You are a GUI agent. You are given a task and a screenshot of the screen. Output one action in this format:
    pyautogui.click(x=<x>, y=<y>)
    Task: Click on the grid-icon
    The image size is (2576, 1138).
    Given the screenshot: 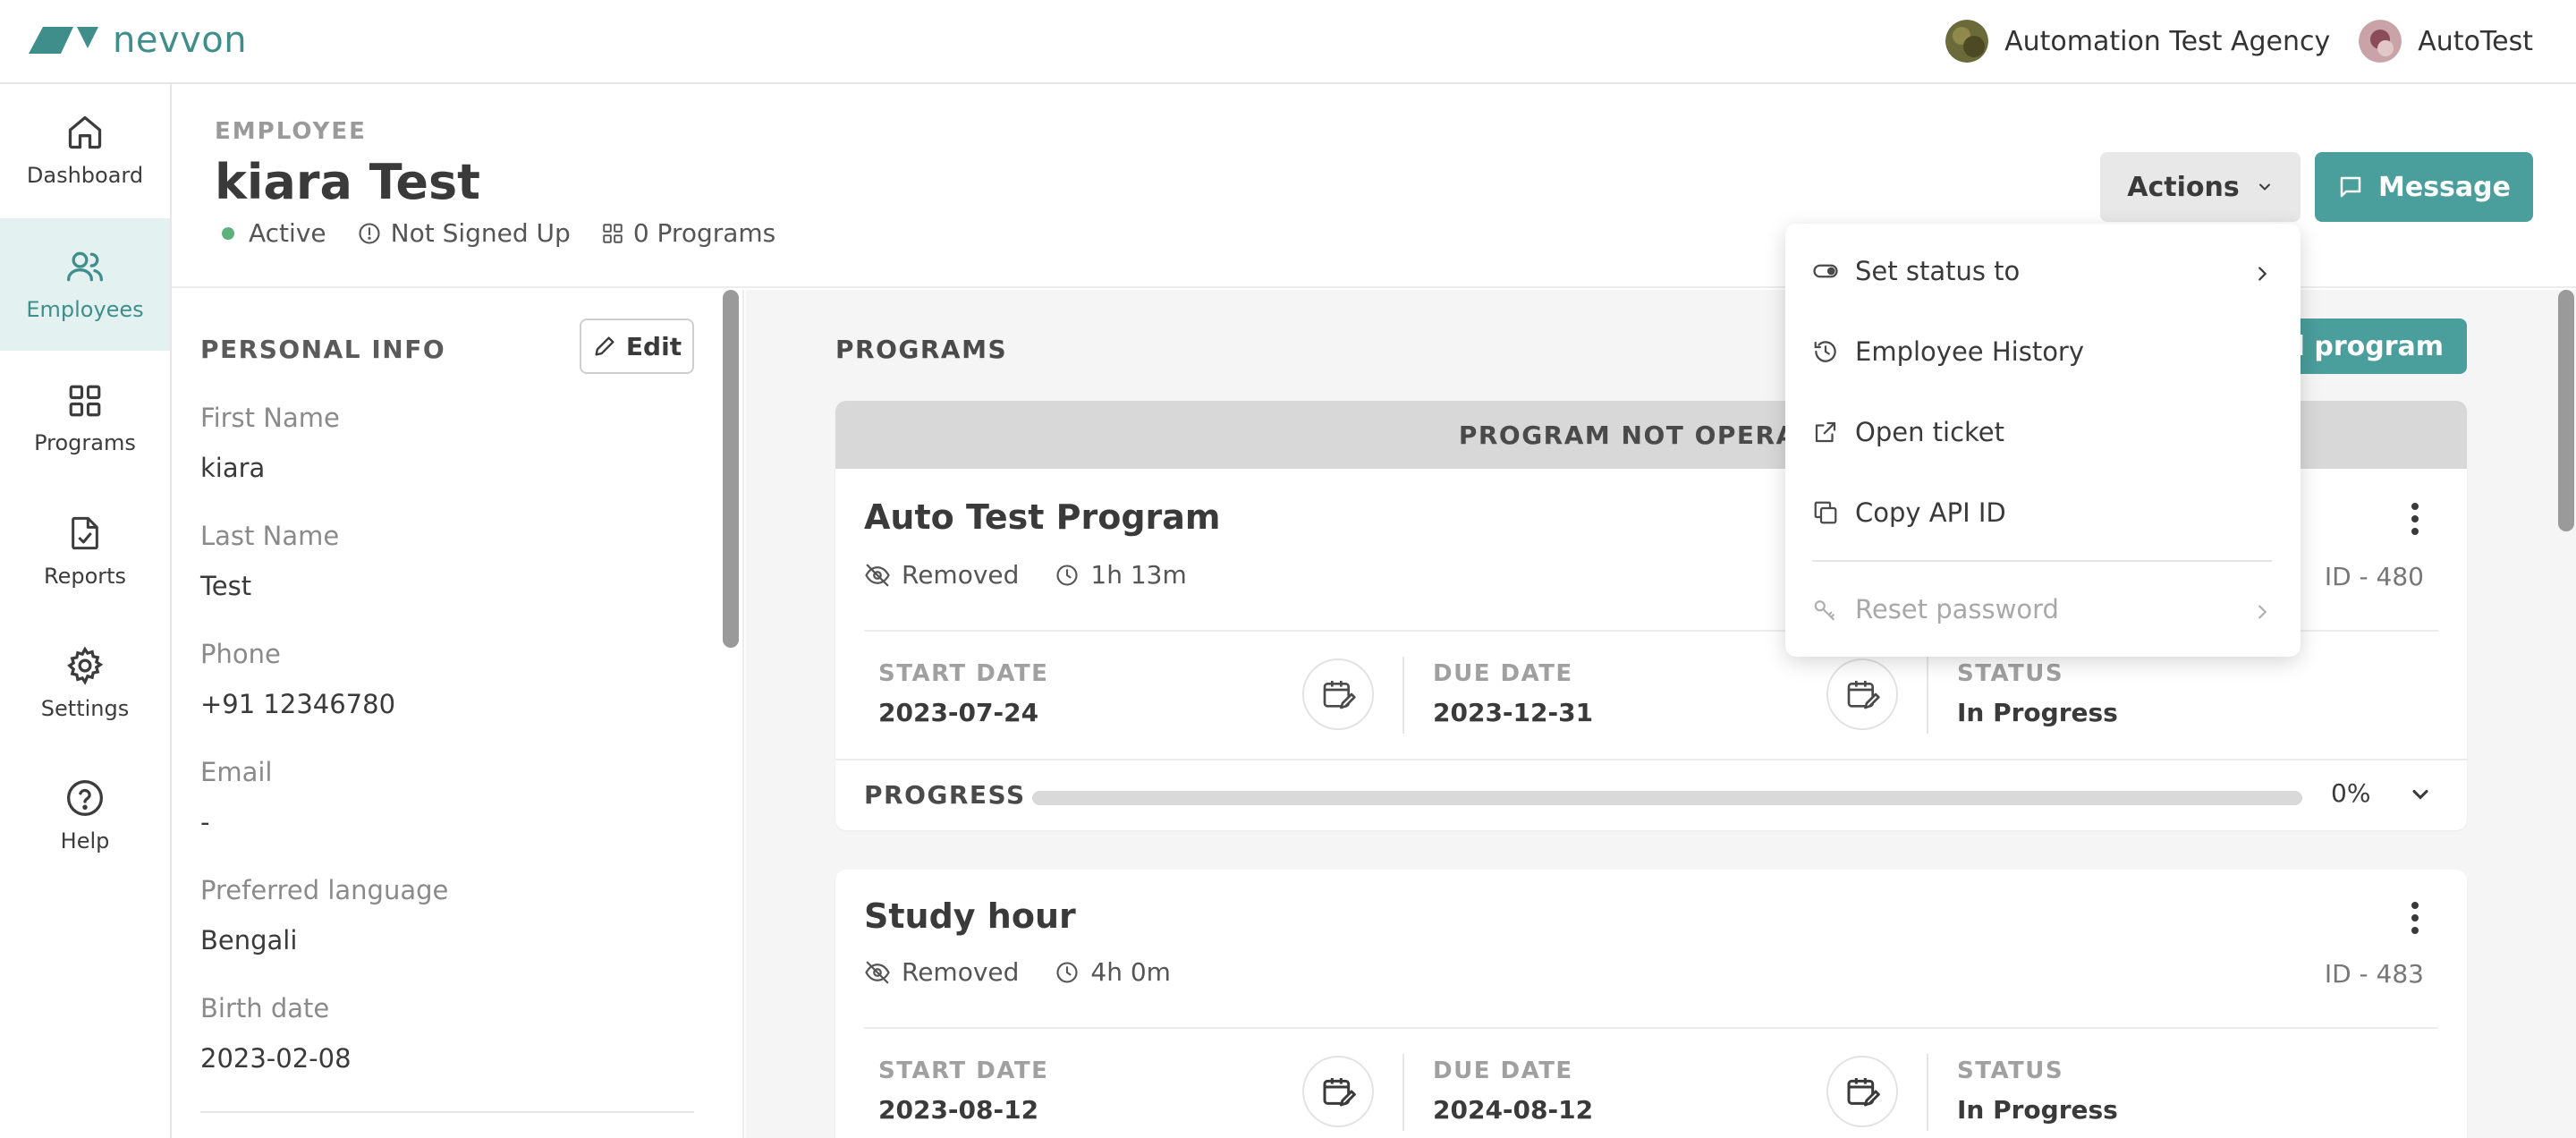 What is the action you would take?
    pyautogui.click(x=612, y=233)
    